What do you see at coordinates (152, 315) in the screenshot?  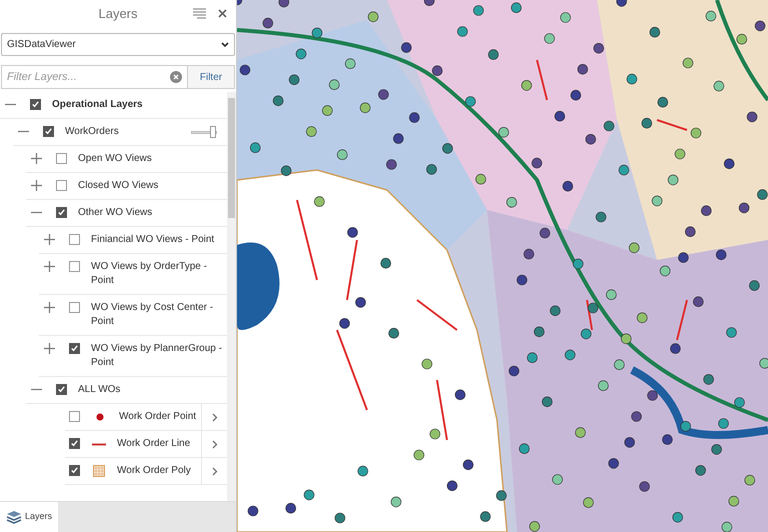 I see `layer-name: WO Views by Cost Center - Point` at bounding box center [152, 315].